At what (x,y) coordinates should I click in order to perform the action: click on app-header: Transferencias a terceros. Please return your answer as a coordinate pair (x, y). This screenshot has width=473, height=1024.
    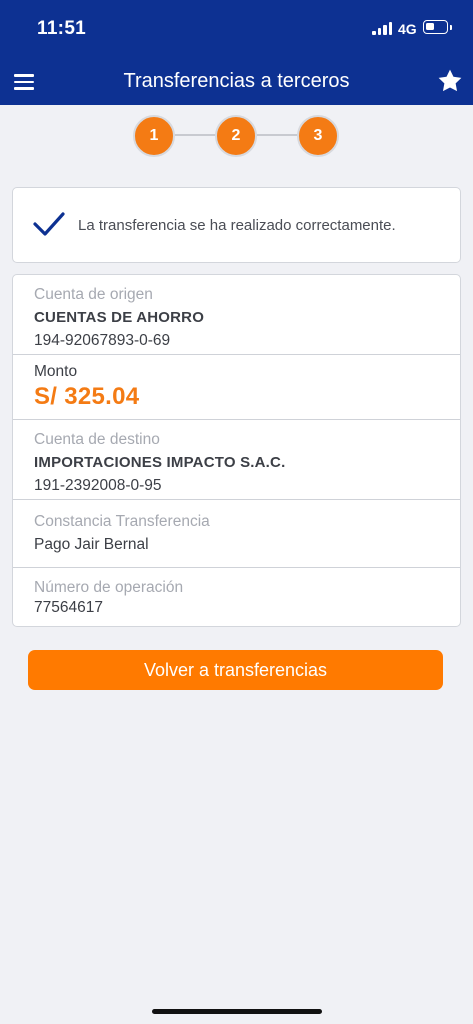
    Looking at the image, I should click on (236, 81).